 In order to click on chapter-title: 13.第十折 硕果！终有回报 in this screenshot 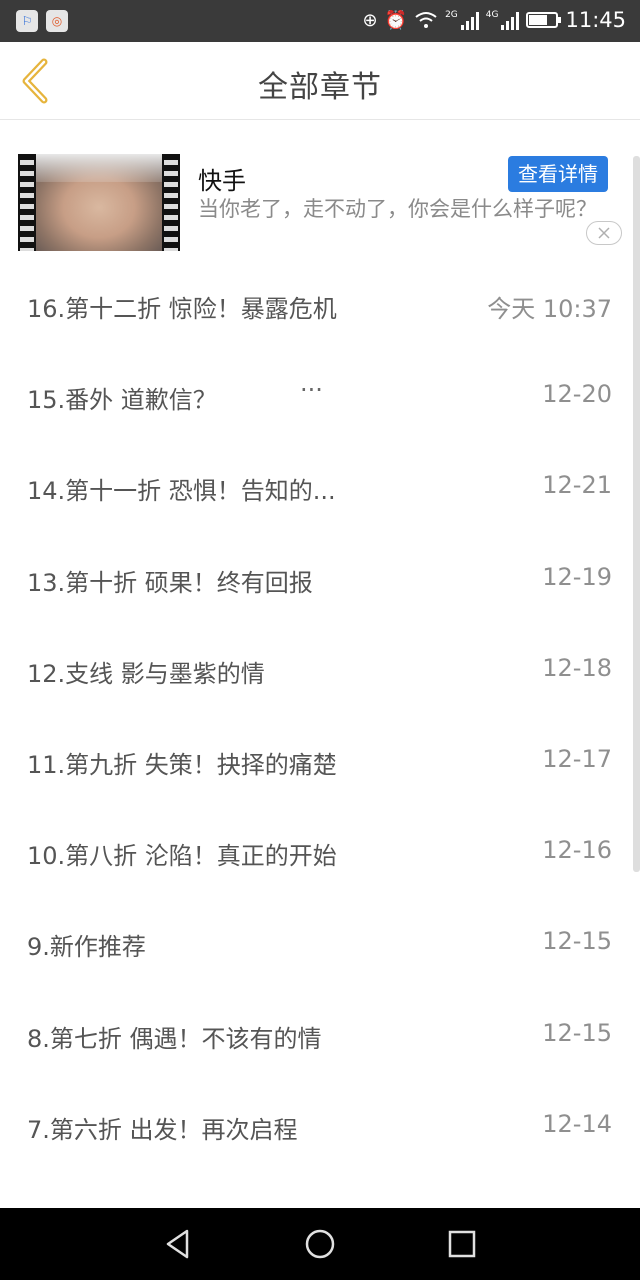, I will do `click(170, 582)`.